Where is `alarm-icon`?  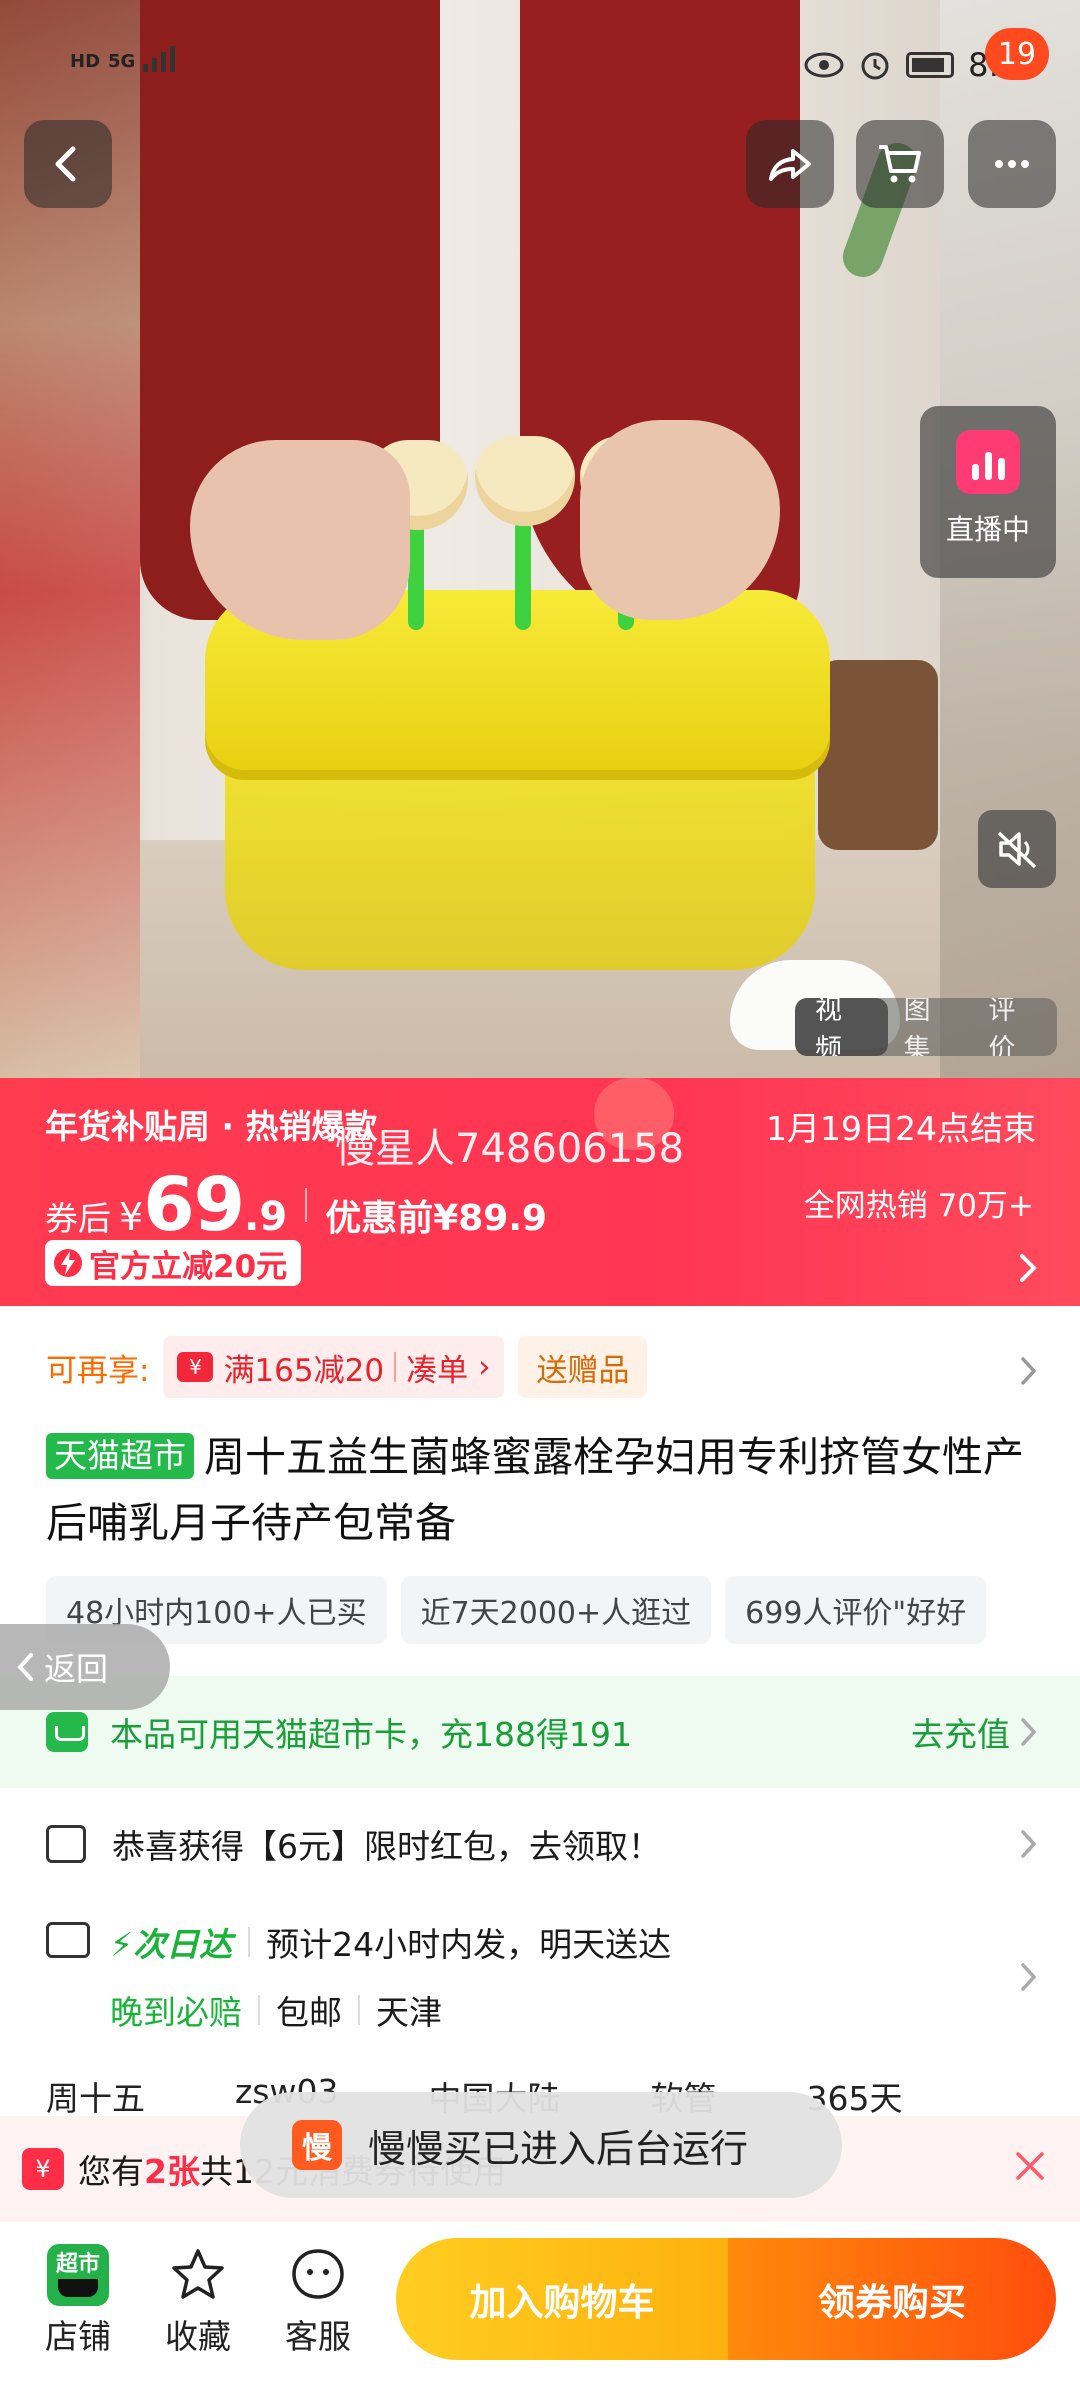 alarm-icon is located at coordinates (875, 66).